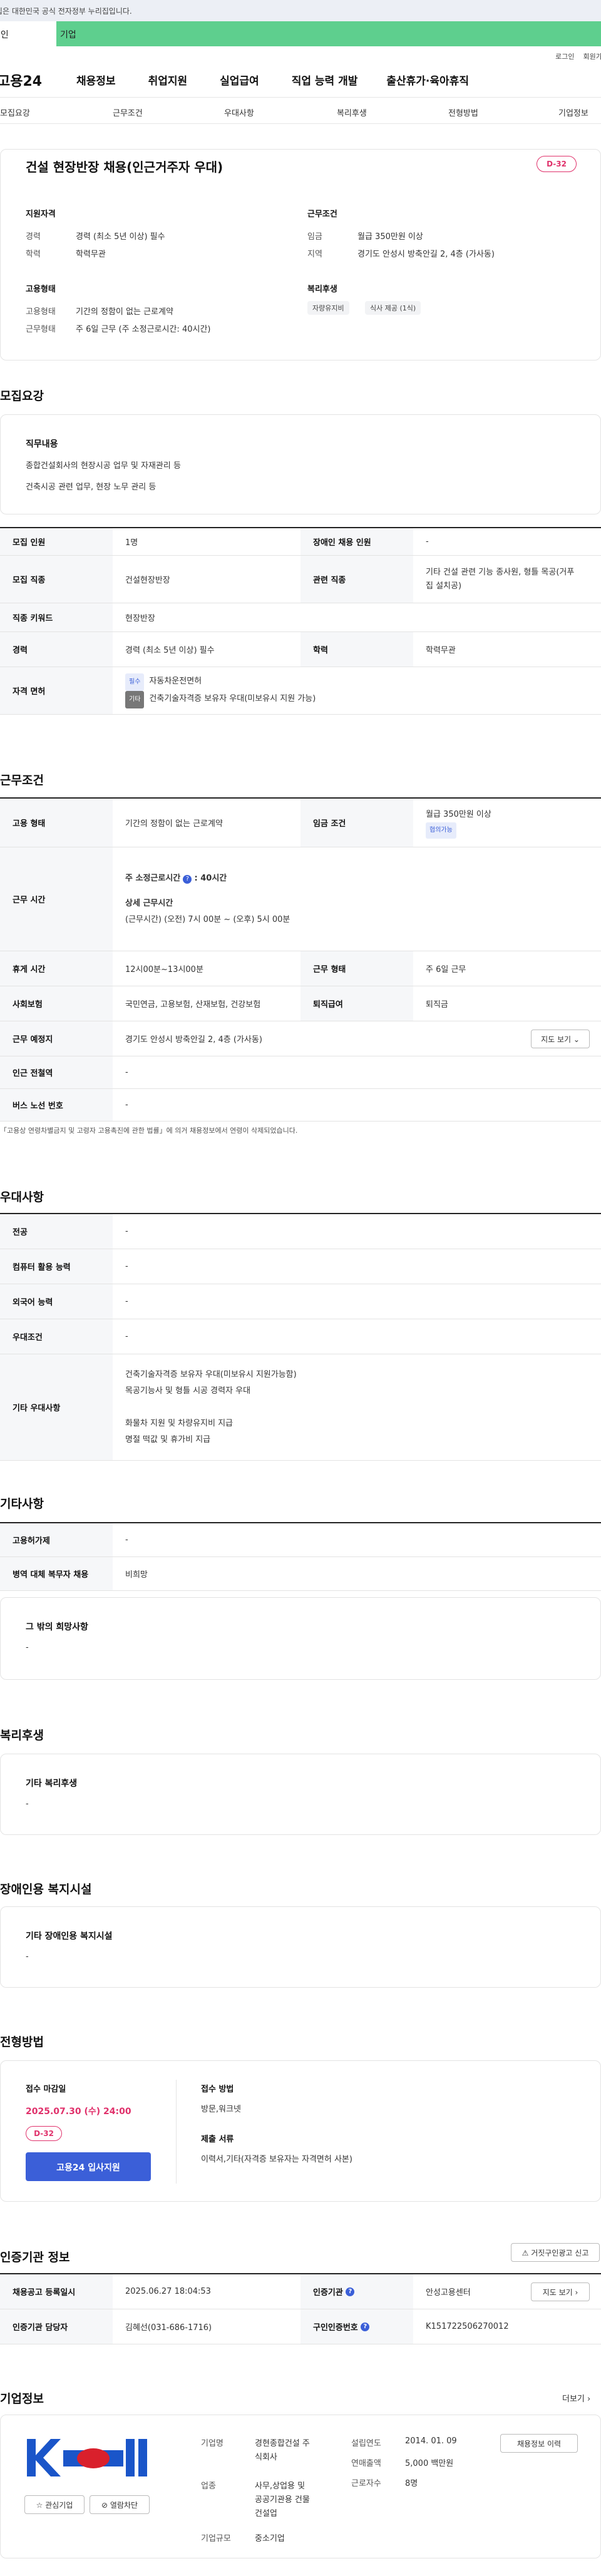 Image resolution: width=601 pixels, height=2576 pixels. What do you see at coordinates (564, 57) in the screenshot?
I see `login-link: 로그인` at bounding box center [564, 57].